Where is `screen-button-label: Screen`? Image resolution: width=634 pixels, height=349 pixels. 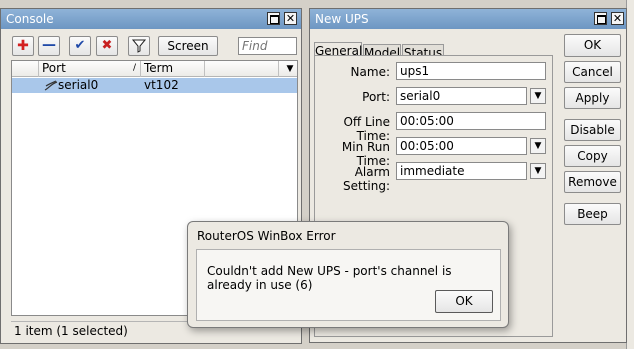
screen-button-label: Screen is located at coordinates (188, 46).